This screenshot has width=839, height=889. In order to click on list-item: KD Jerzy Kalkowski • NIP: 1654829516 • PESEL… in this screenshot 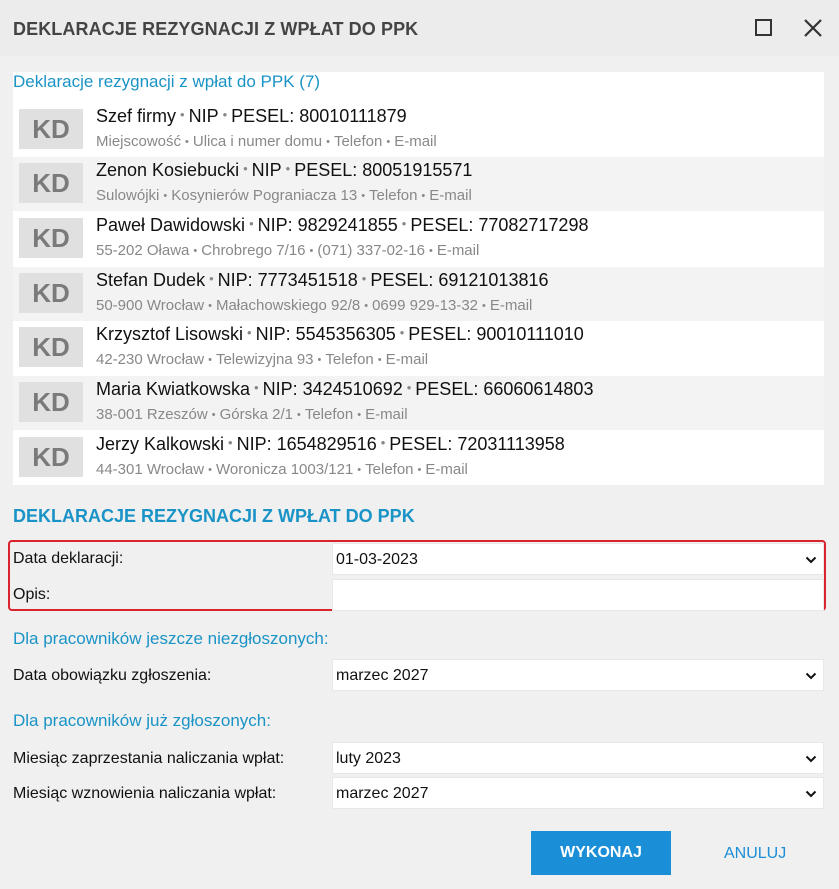, I will do `click(418, 458)`.